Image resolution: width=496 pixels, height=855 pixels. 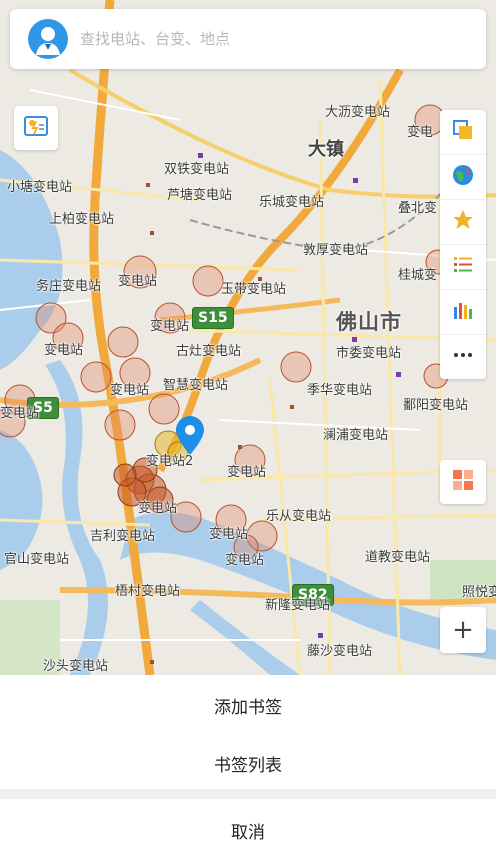 I want to click on station-label: 沙头变电站, so click(x=76, y=666).